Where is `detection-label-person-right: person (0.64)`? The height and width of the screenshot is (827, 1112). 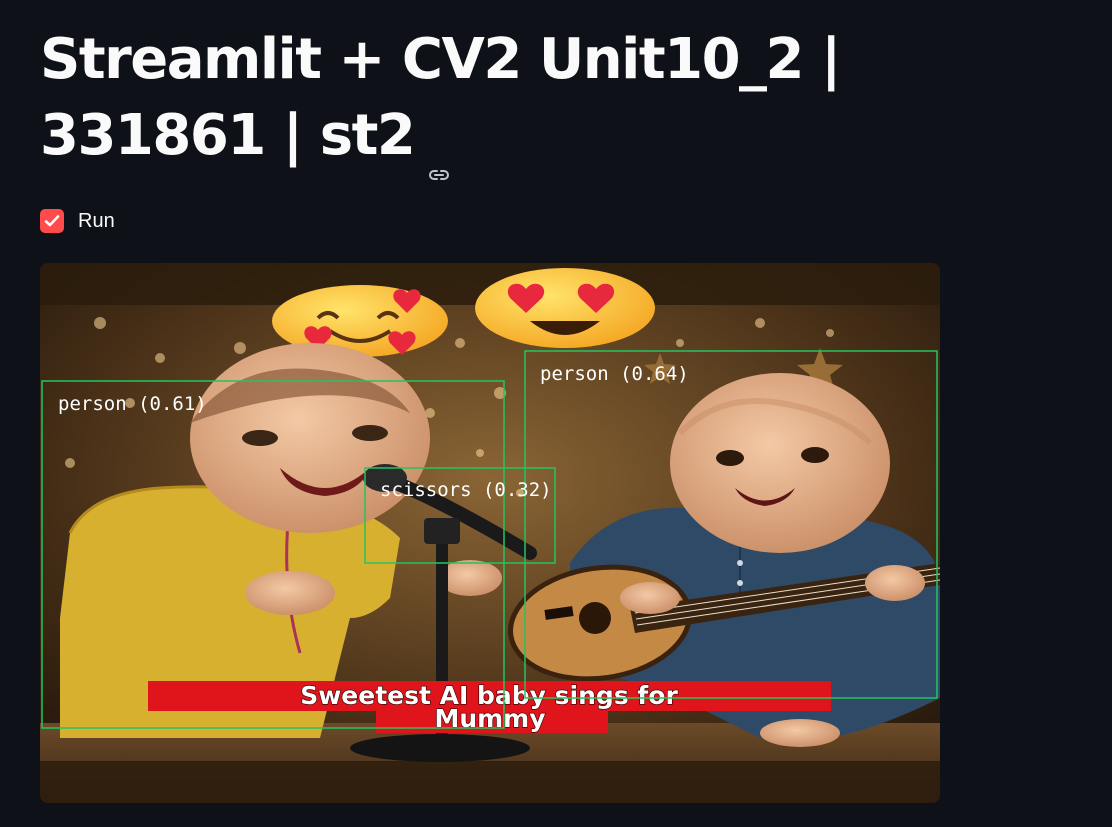 detection-label-person-right: person (0.64) is located at coordinates (614, 374).